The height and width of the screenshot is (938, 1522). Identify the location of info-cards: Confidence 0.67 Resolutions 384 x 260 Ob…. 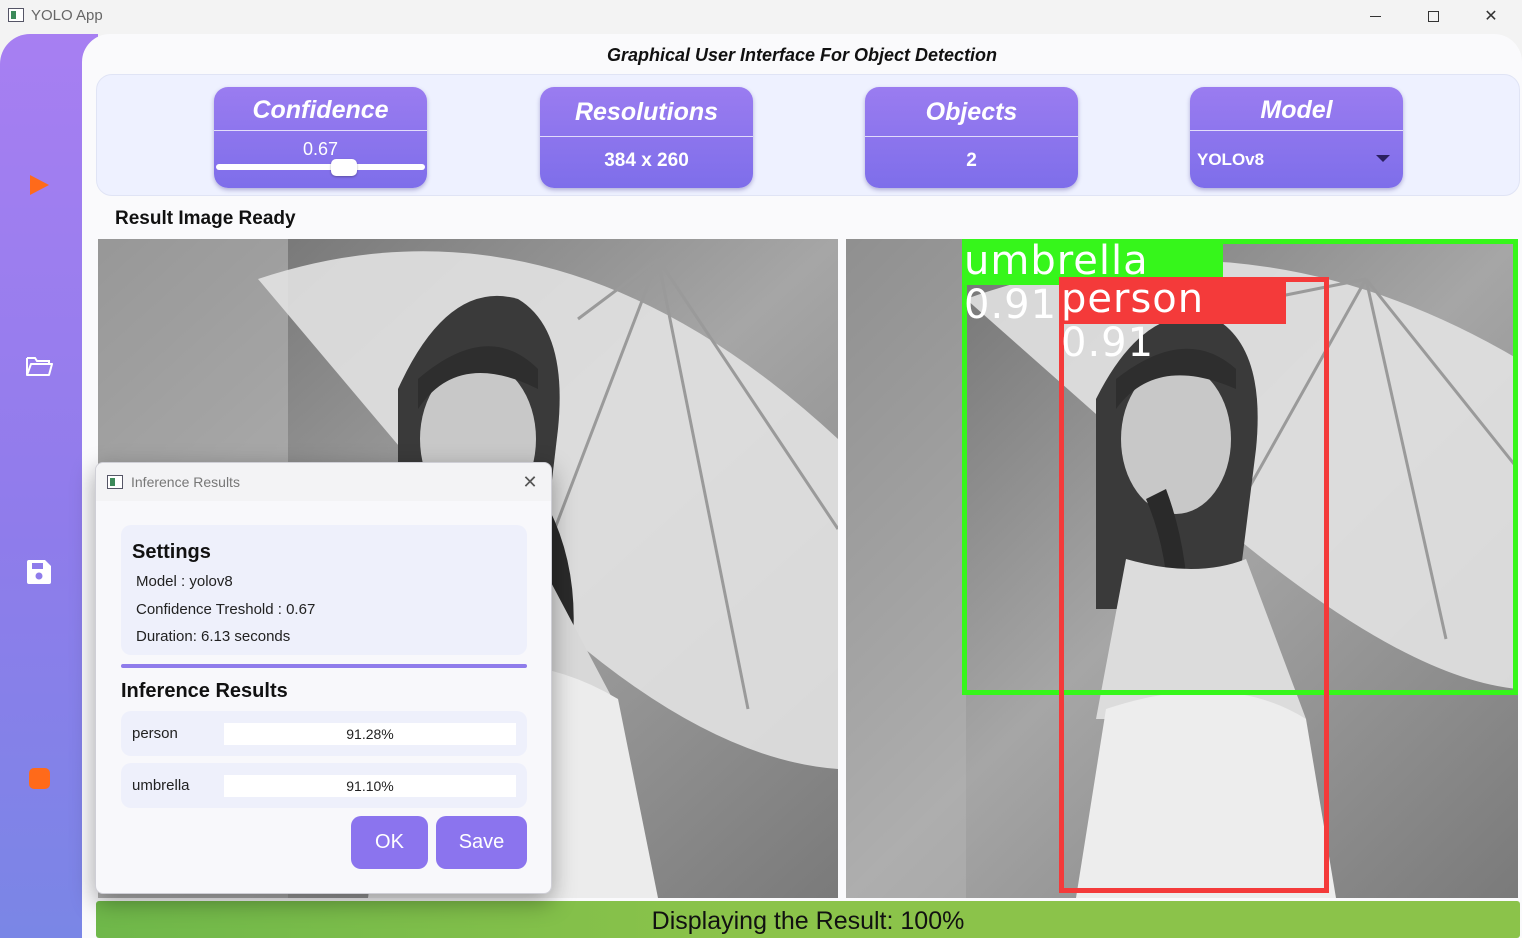
(808, 135).